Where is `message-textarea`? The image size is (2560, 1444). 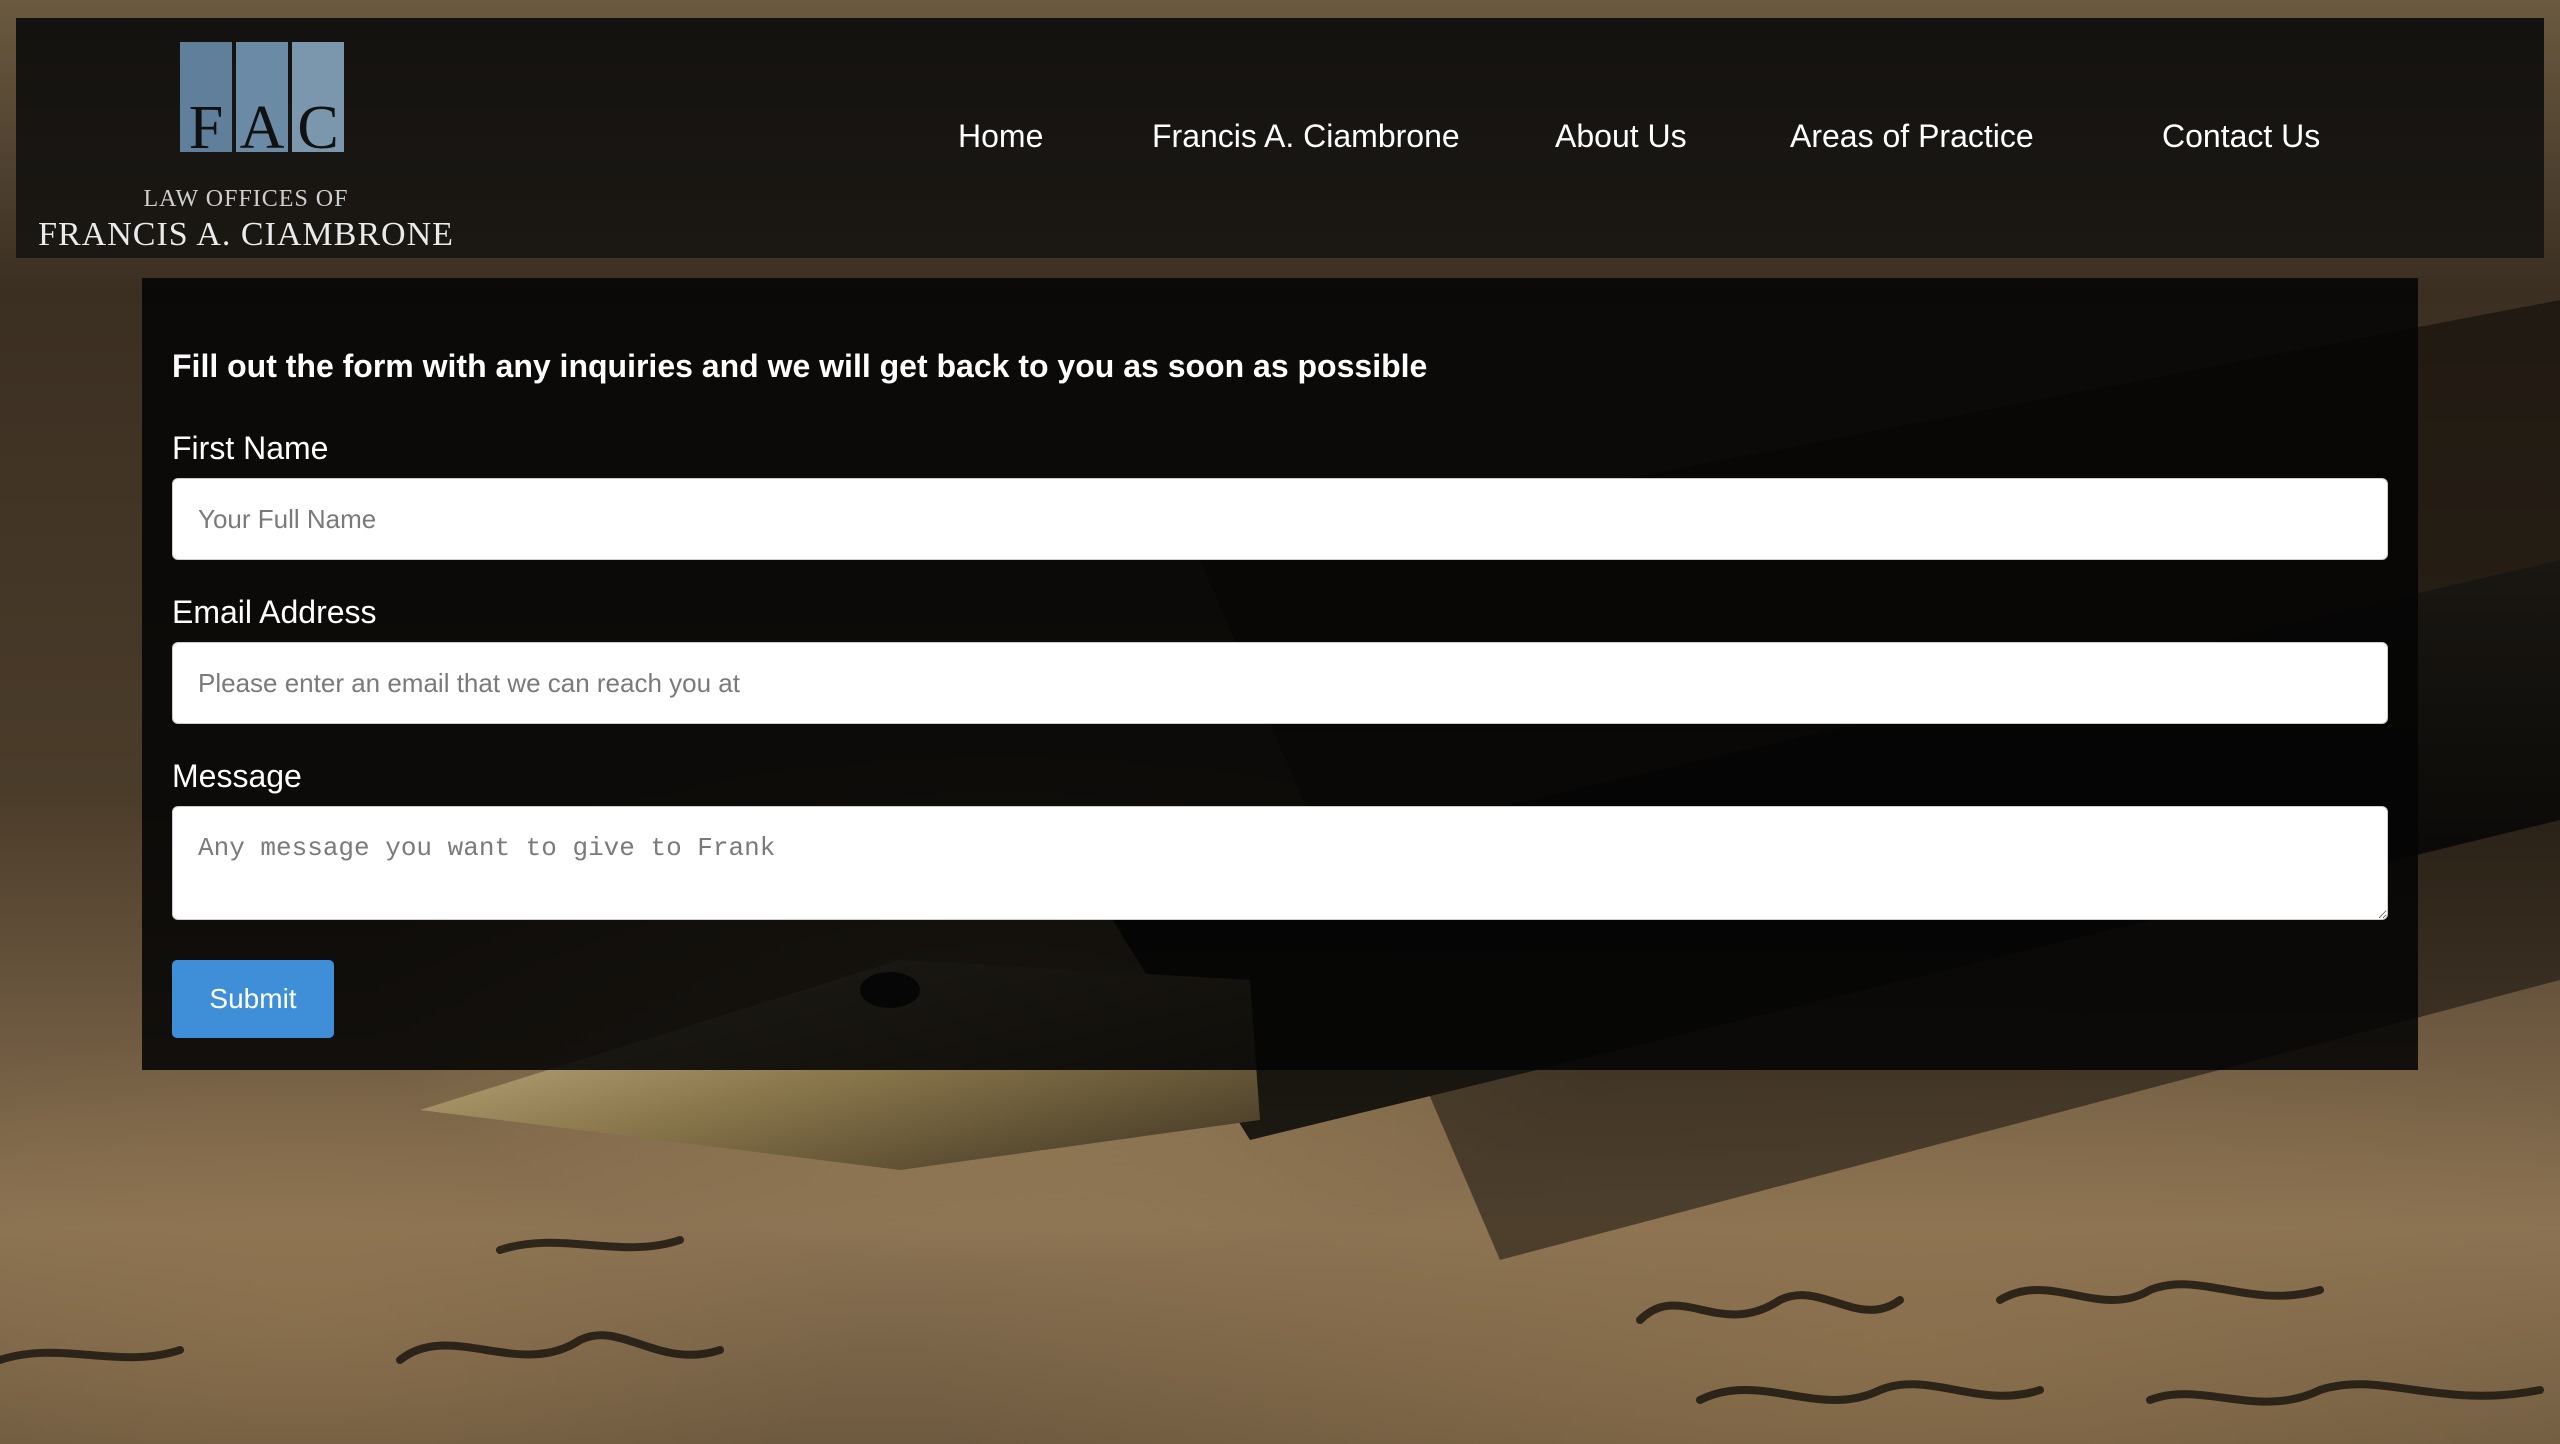
message-textarea is located at coordinates (1280, 863).